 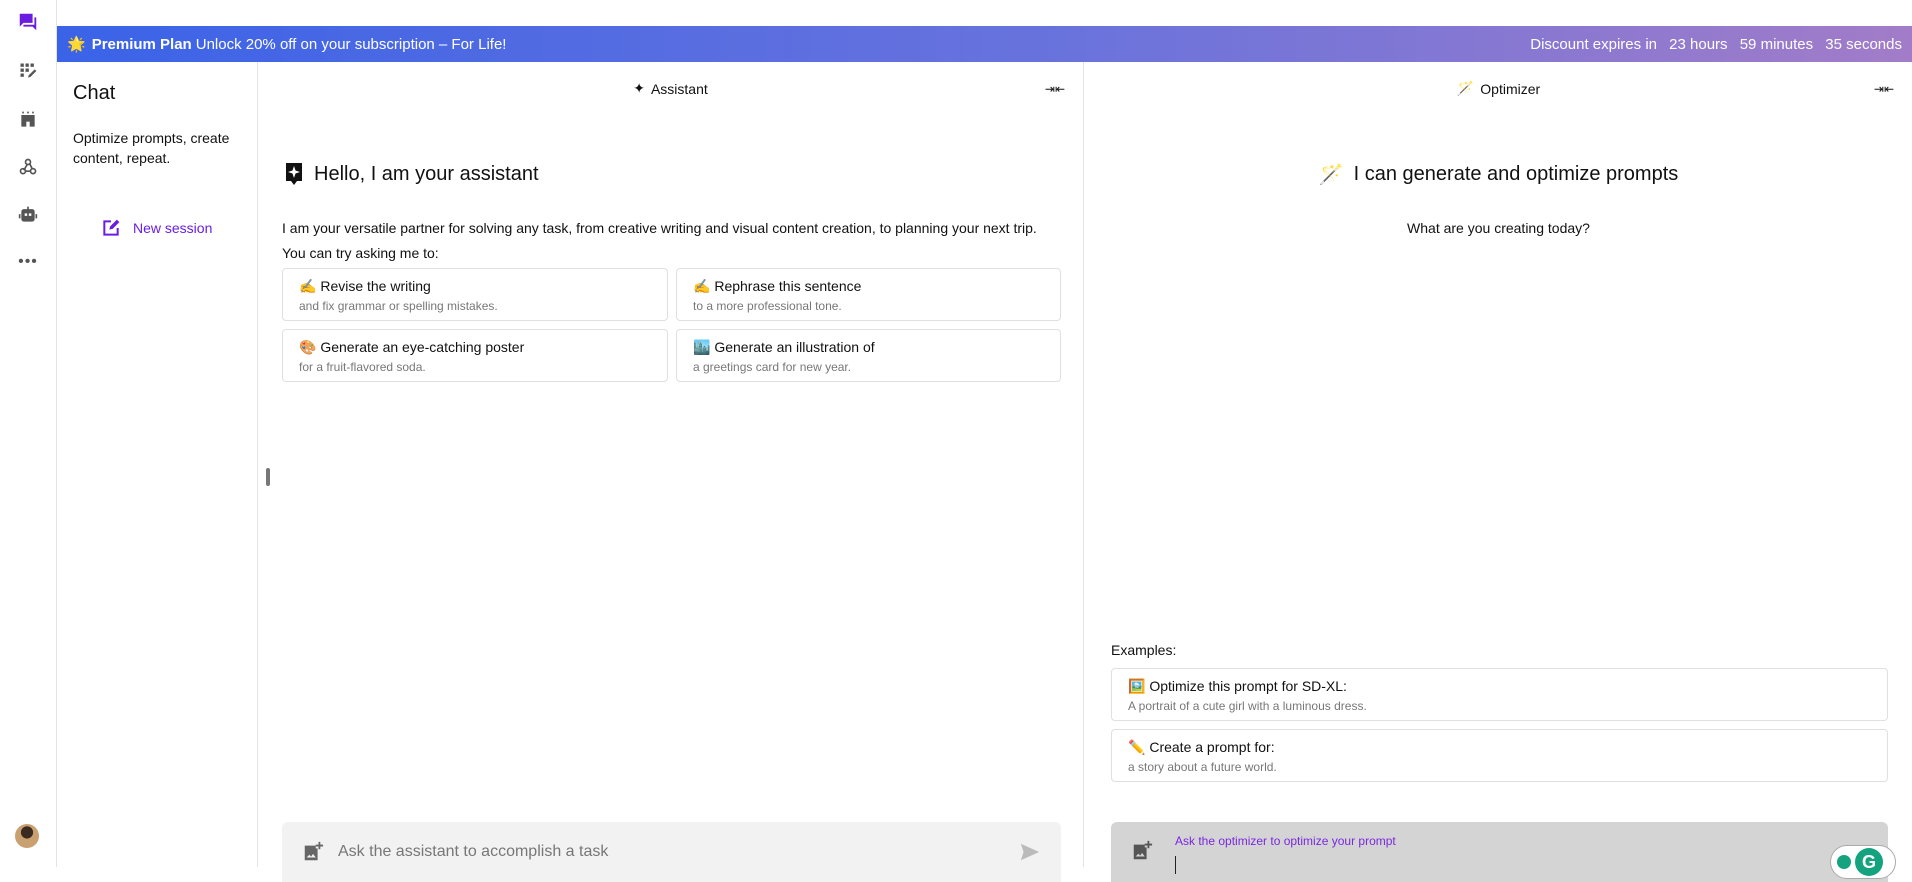 I want to click on card-title: Create a prompt for:, so click(x=1212, y=747).